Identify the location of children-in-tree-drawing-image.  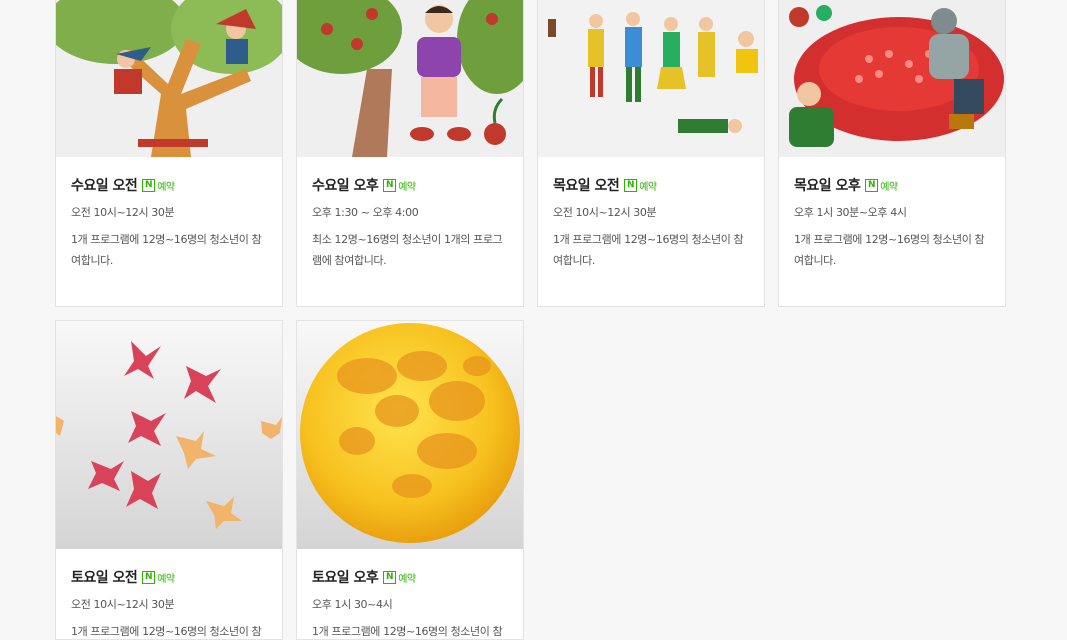
(169, 78).